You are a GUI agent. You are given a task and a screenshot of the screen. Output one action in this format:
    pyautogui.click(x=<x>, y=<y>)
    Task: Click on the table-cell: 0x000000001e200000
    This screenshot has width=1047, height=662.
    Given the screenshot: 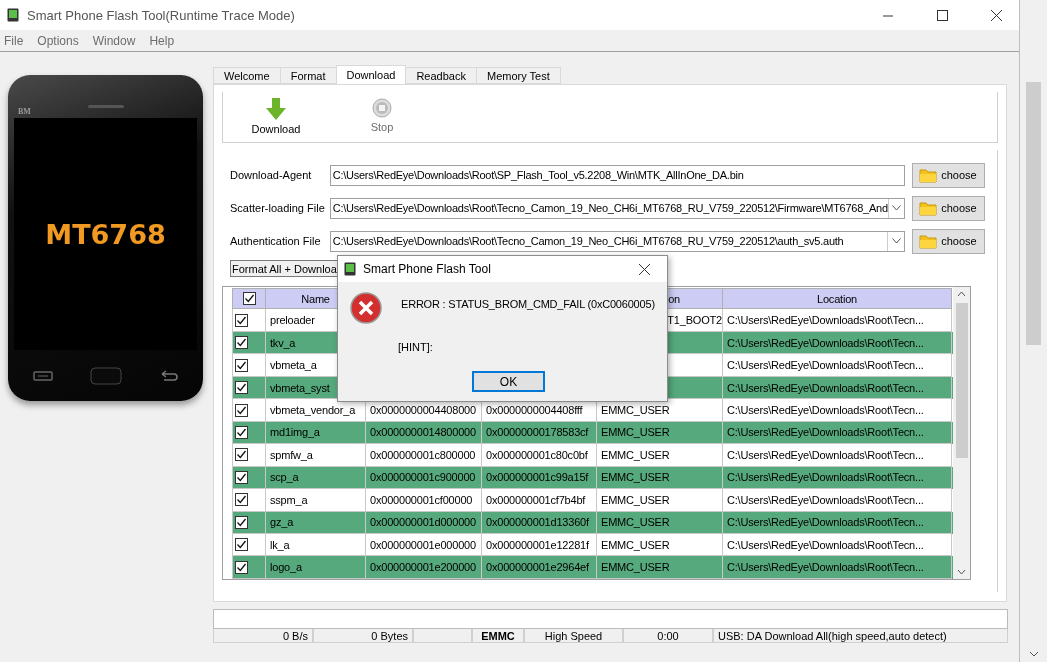 What is the action you would take?
    pyautogui.click(x=423, y=567)
    